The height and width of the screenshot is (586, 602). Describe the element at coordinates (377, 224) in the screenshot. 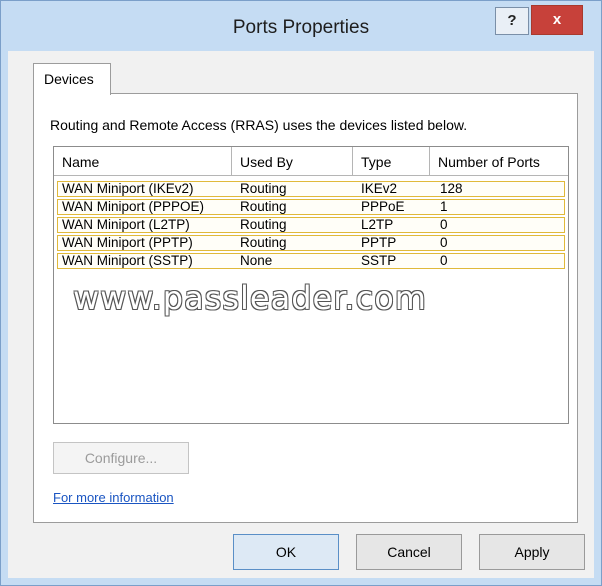

I see `device-type: L2TP` at that location.